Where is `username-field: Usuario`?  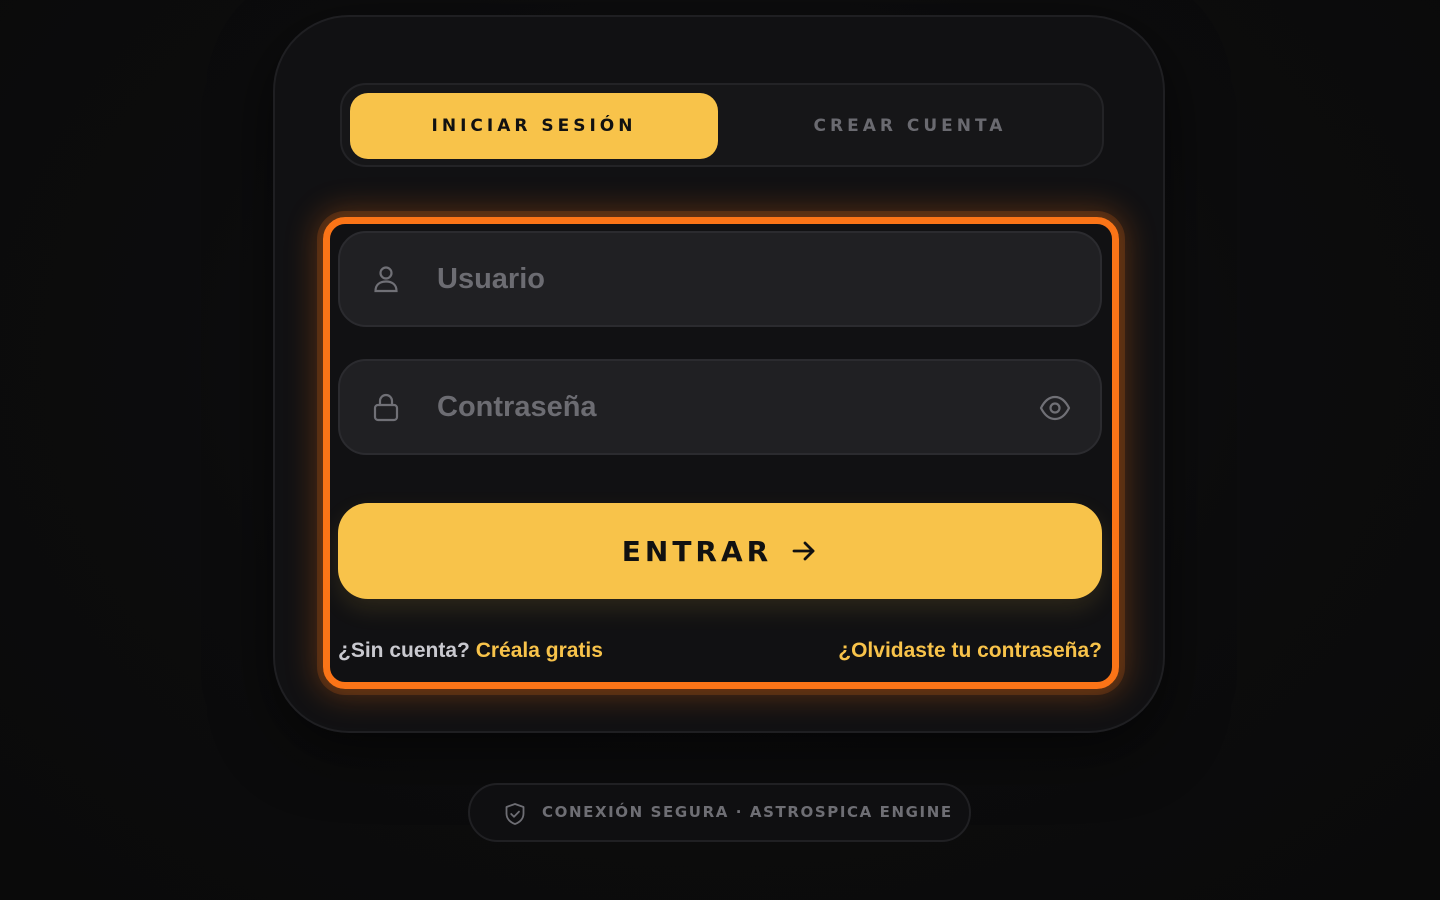
username-field: Usuario is located at coordinates (720, 279).